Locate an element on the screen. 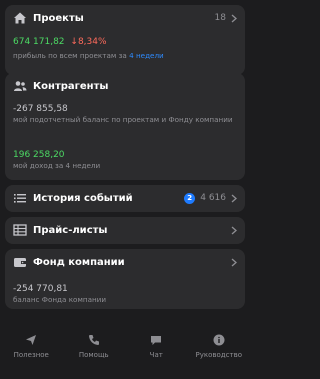  tab-label: Помощь is located at coordinates (93, 355).